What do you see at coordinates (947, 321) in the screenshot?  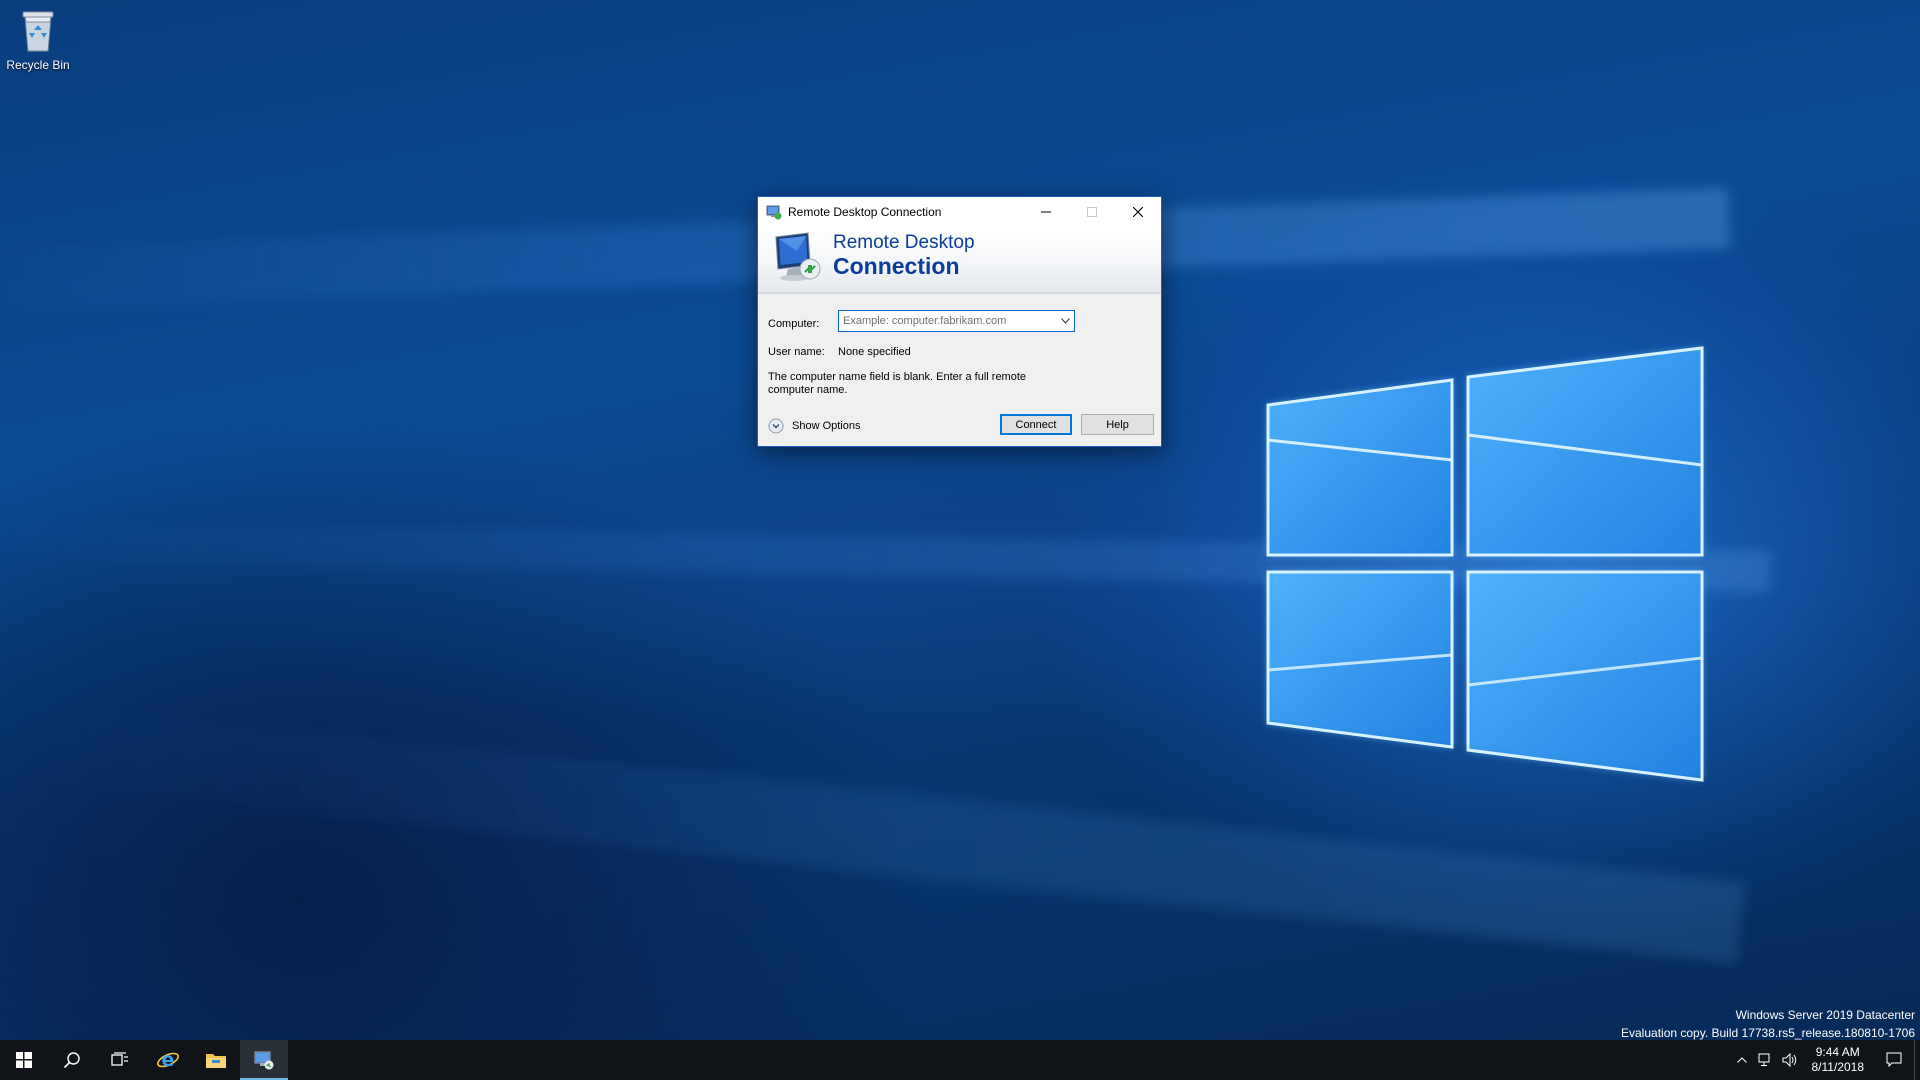 I see `computer-input: Example: computer.fabrikam.com` at bounding box center [947, 321].